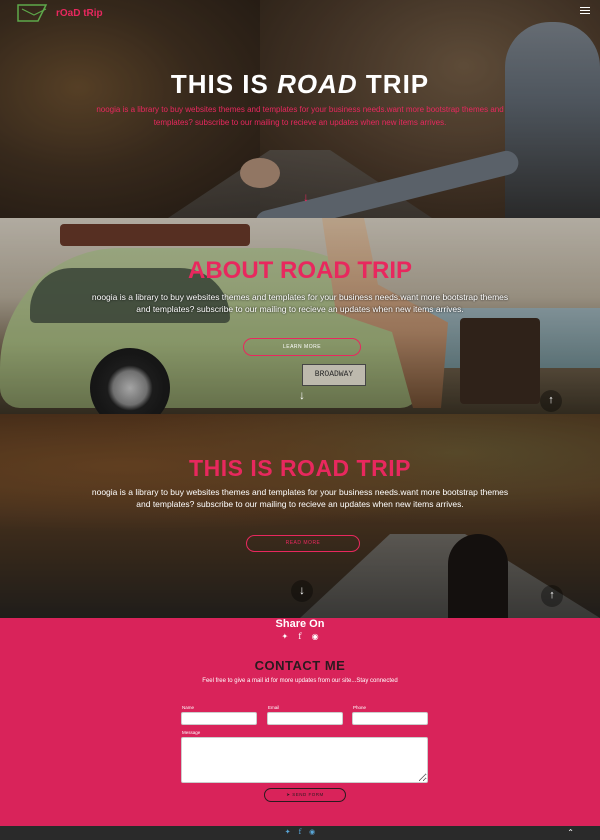 The height and width of the screenshot is (840, 600). I want to click on hero-title-prefix: THIS IS, so click(219, 84).